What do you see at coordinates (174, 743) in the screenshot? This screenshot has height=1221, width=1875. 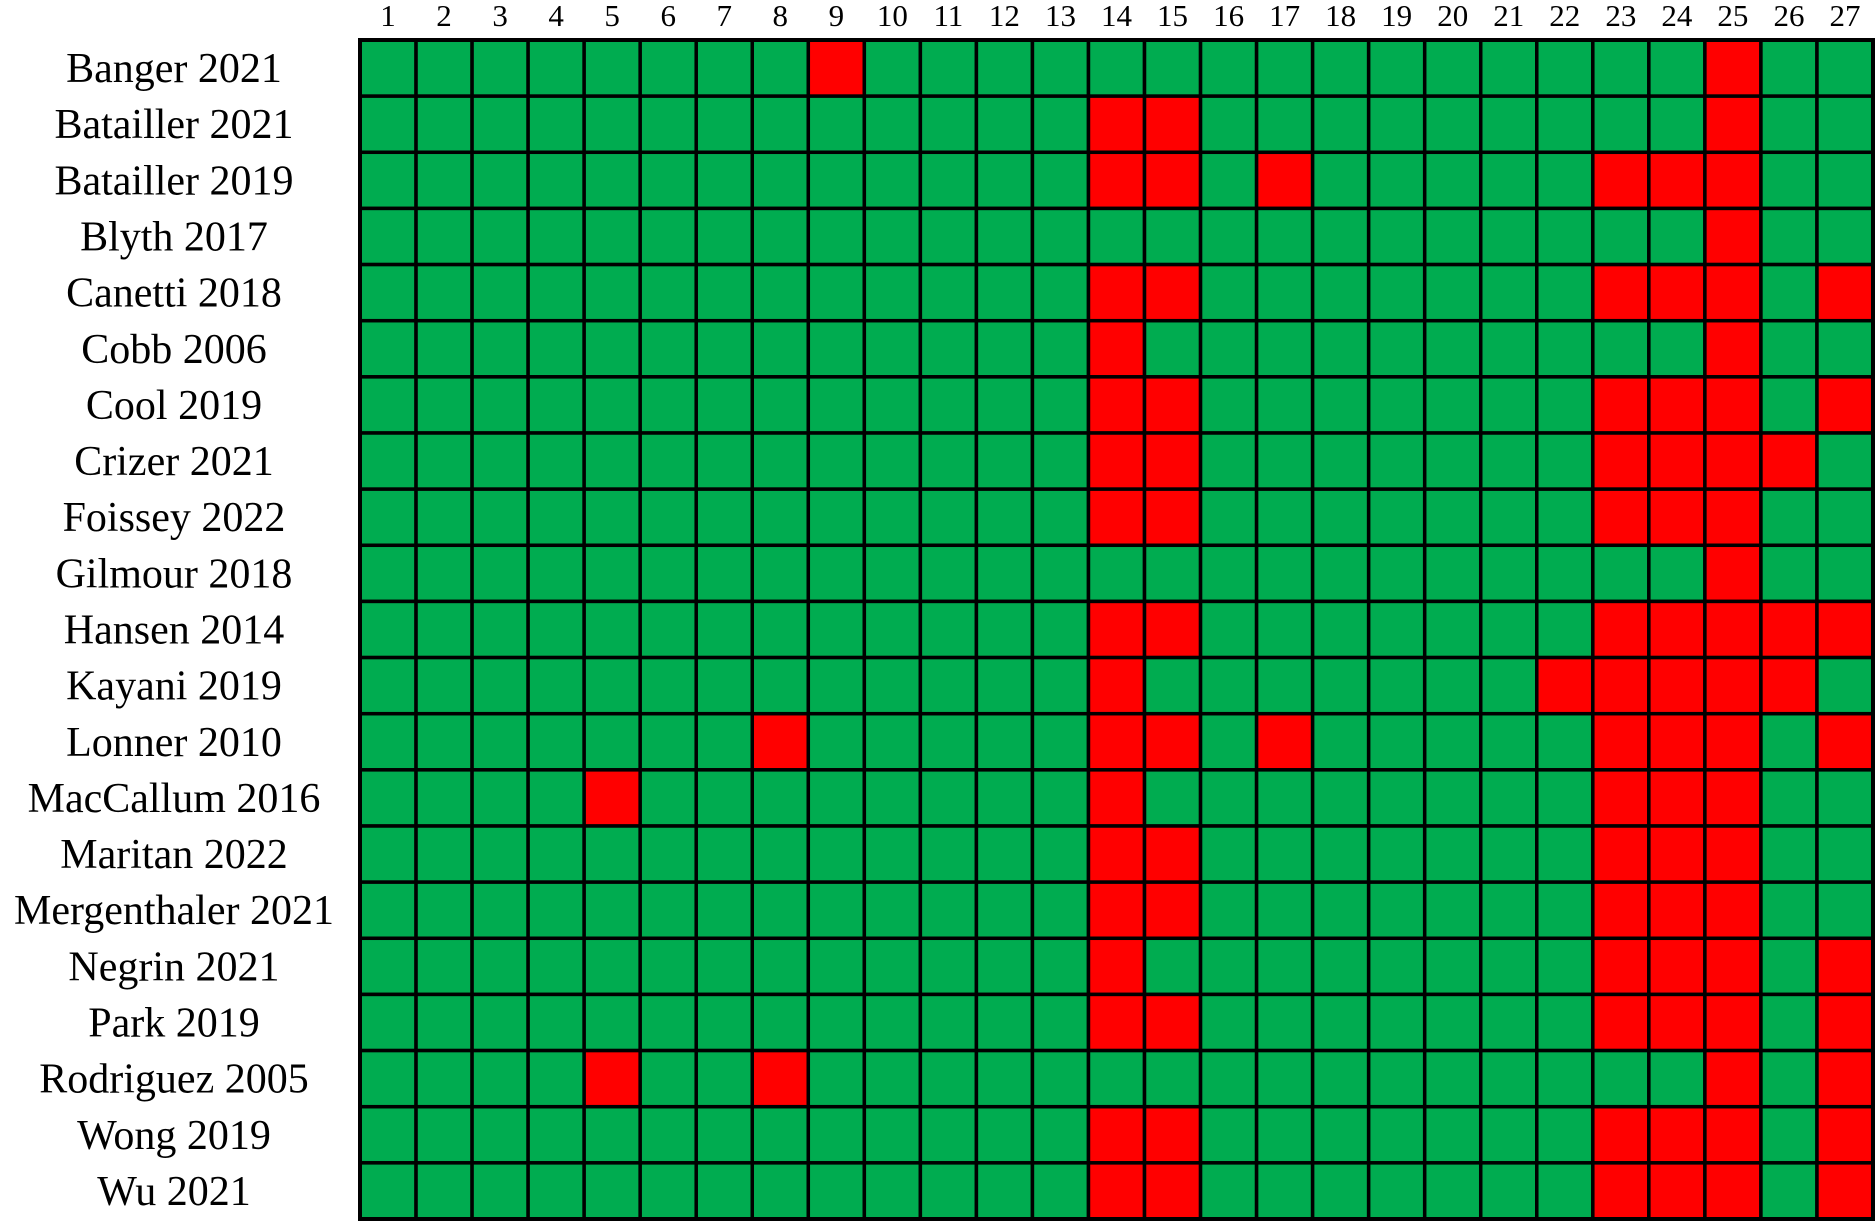 I see `row-label: Lonner 2010` at bounding box center [174, 743].